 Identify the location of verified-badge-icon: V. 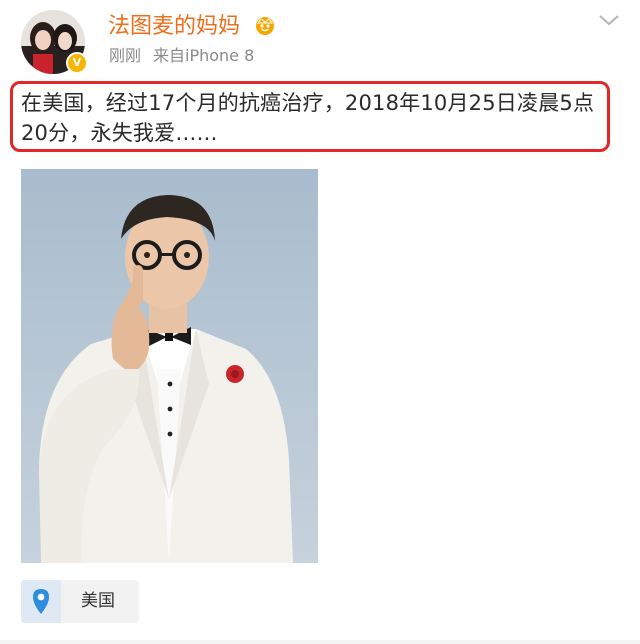
(77, 63).